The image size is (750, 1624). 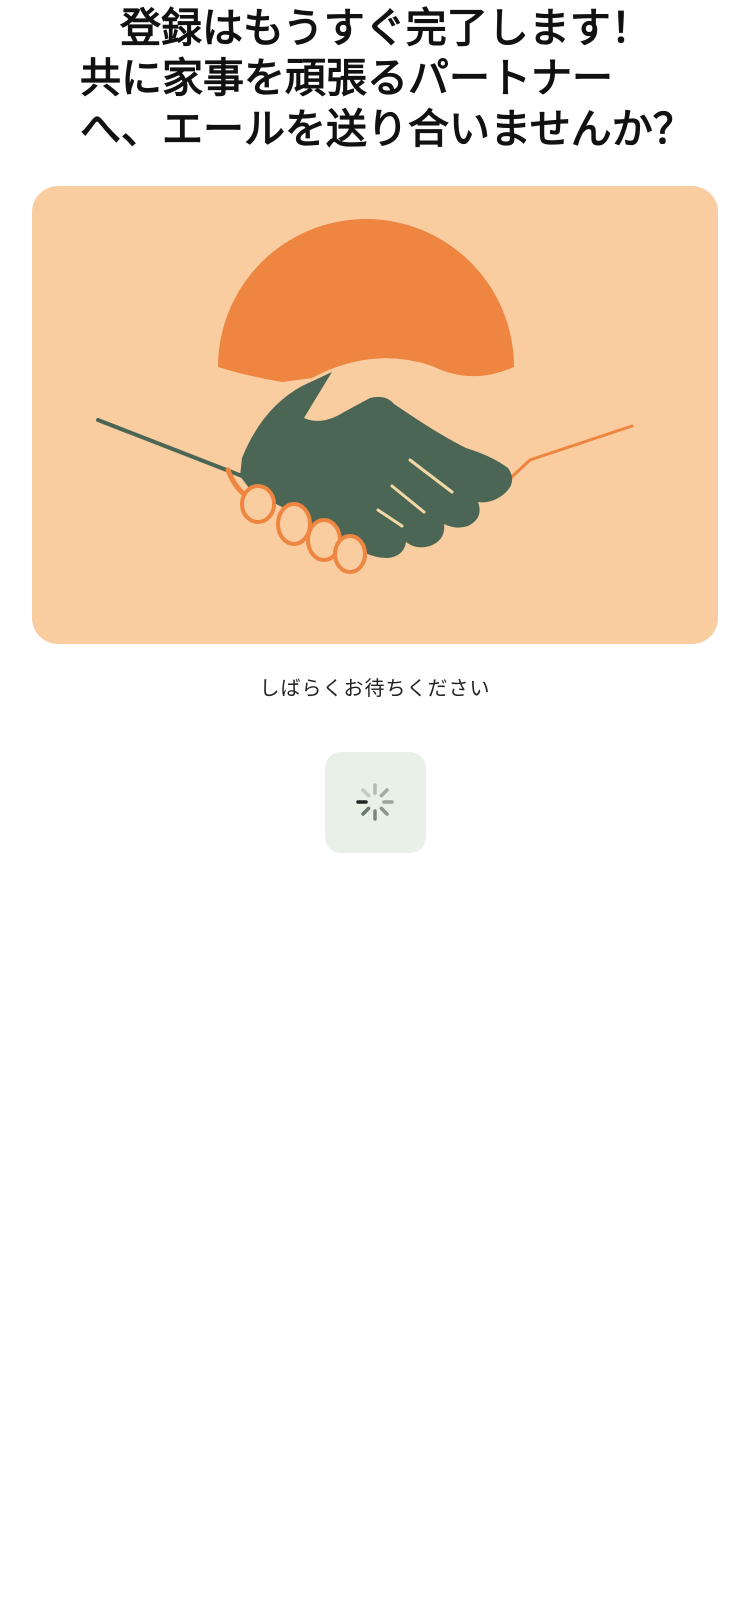 I want to click on please-wait-message: しばらくお待ちください, so click(x=375, y=688).